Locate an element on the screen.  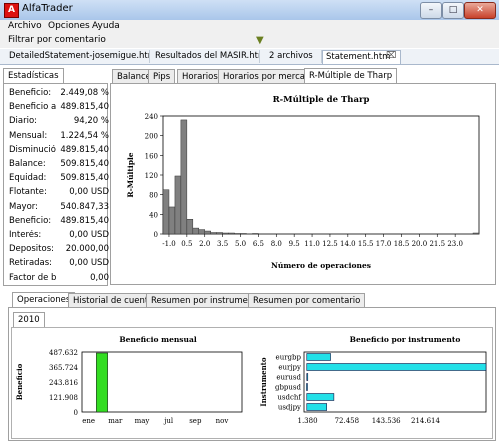
filter-funnel-icon: ▼ is located at coordinates (260, 40).